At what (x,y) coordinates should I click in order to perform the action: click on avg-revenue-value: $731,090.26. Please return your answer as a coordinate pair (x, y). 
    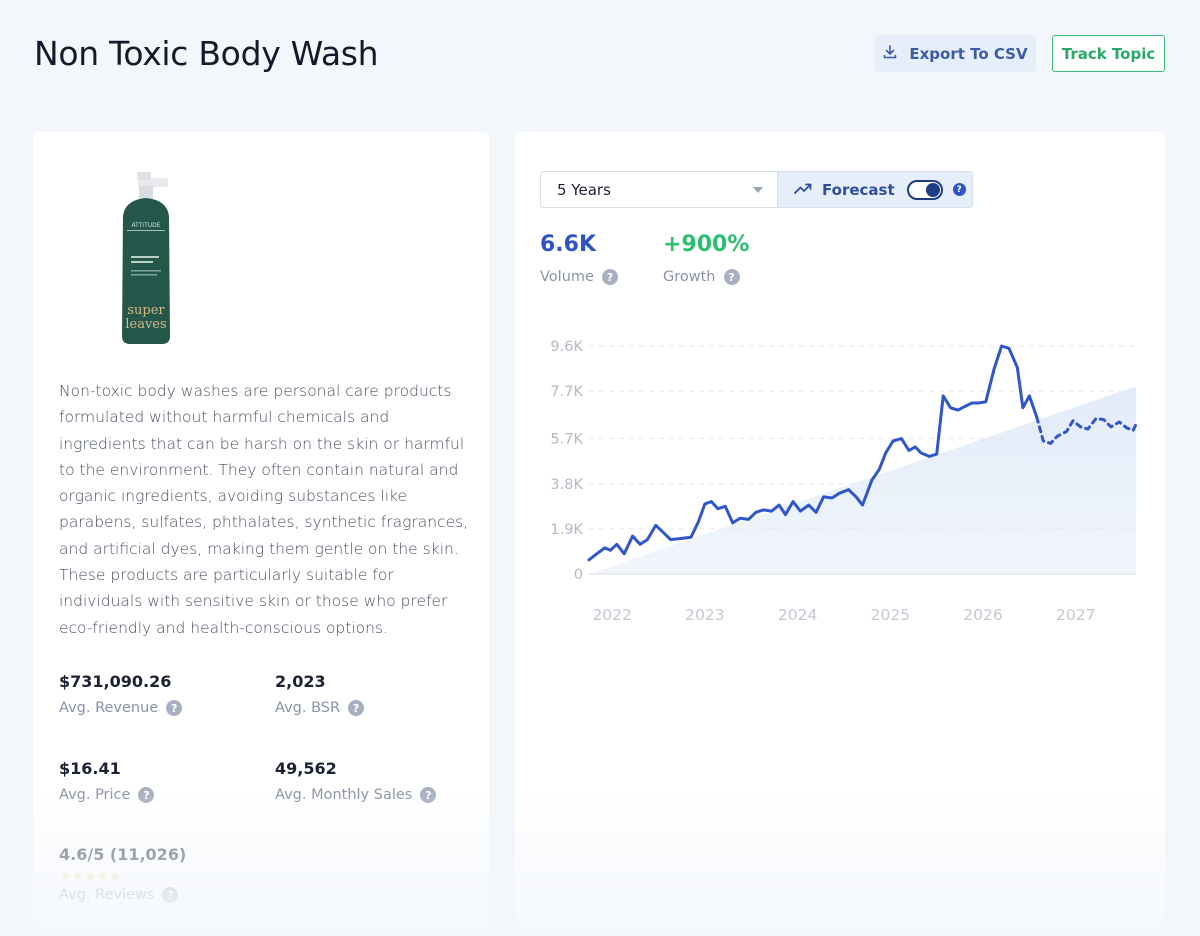
    Looking at the image, I should click on (115, 681).